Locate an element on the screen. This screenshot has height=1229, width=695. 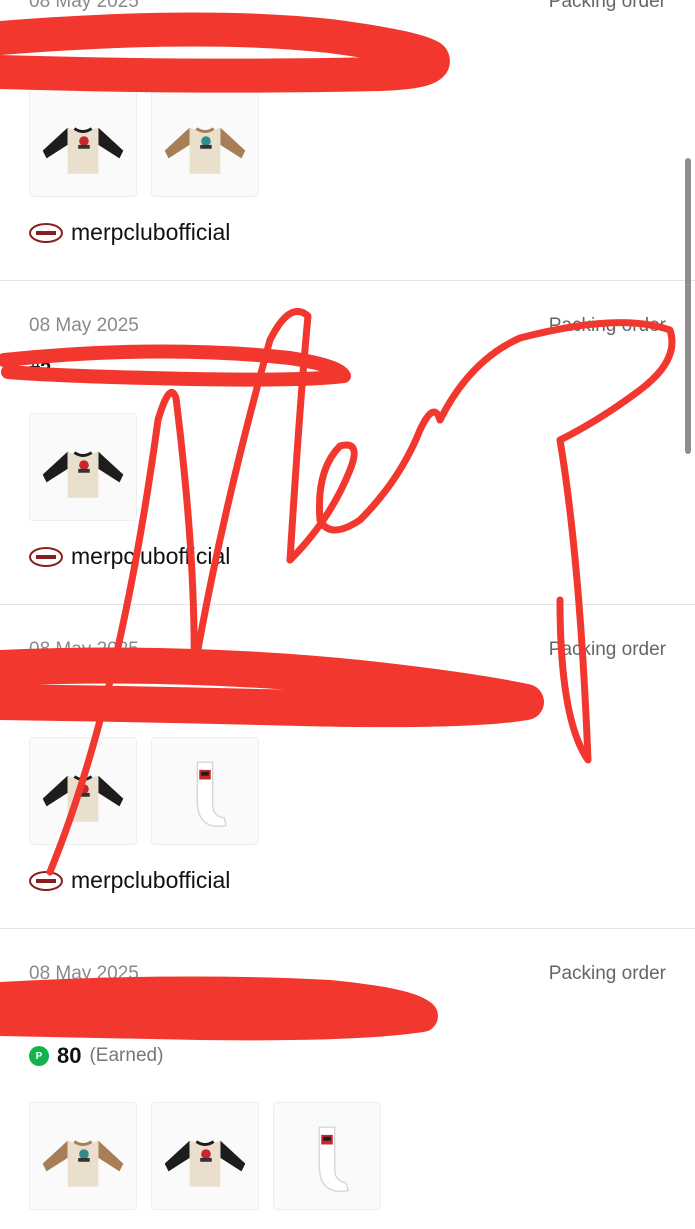
points-earned: P 80 (Earned) is located at coordinates (96, 1056).